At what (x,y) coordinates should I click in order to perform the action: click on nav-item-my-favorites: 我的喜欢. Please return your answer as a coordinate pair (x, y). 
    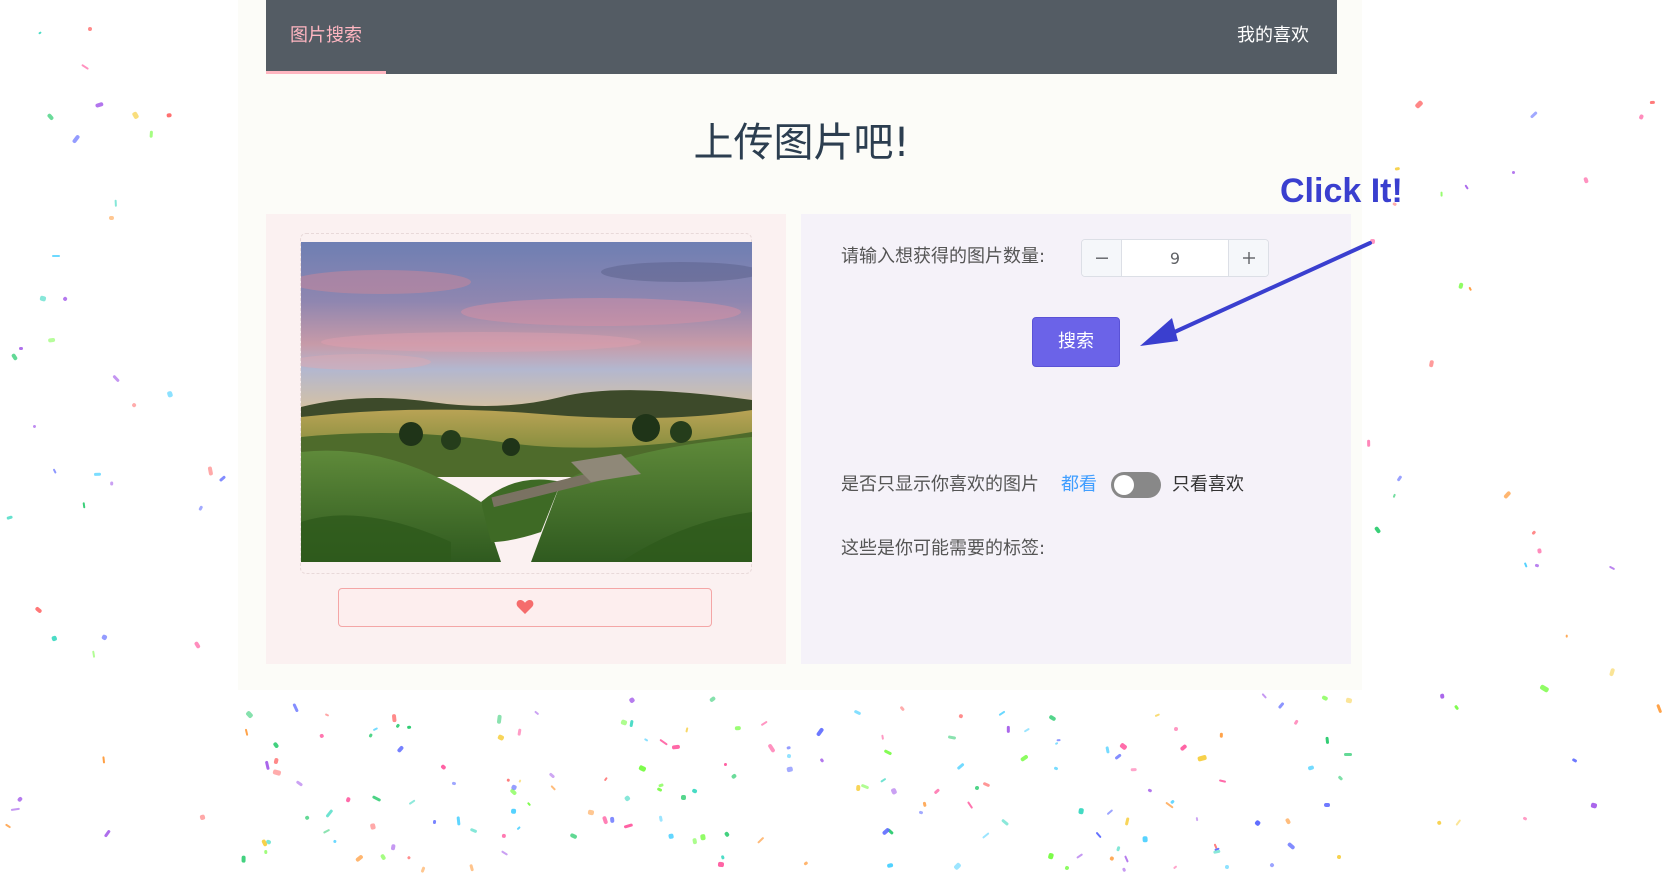
    Looking at the image, I should click on (1273, 37).